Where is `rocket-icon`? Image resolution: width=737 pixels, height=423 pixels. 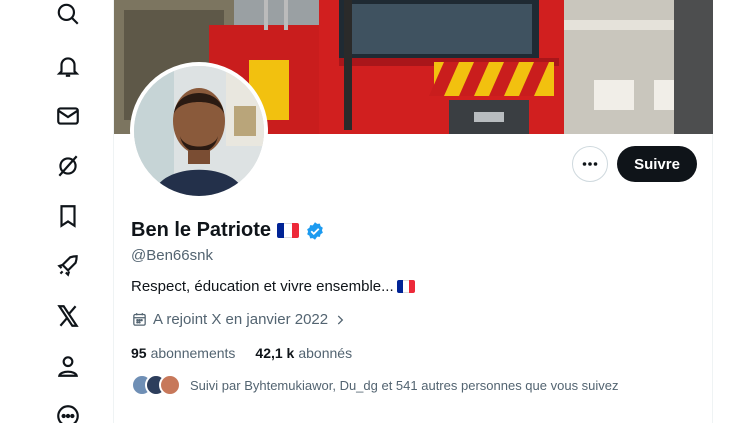
rocket-icon is located at coordinates (67, 266).